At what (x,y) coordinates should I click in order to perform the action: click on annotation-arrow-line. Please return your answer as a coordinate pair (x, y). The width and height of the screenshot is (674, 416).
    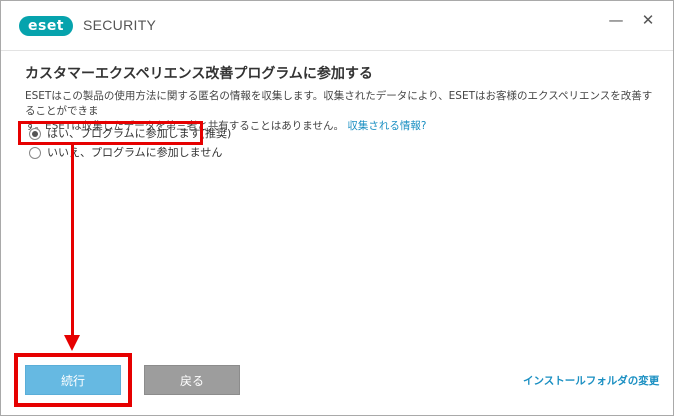
    Looking at the image, I should click on (72, 242).